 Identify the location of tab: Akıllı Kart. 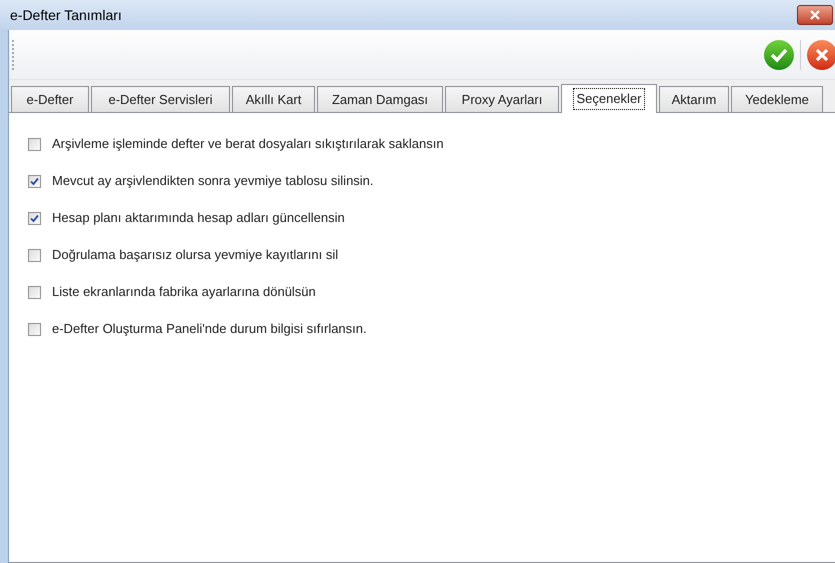
(273, 99).